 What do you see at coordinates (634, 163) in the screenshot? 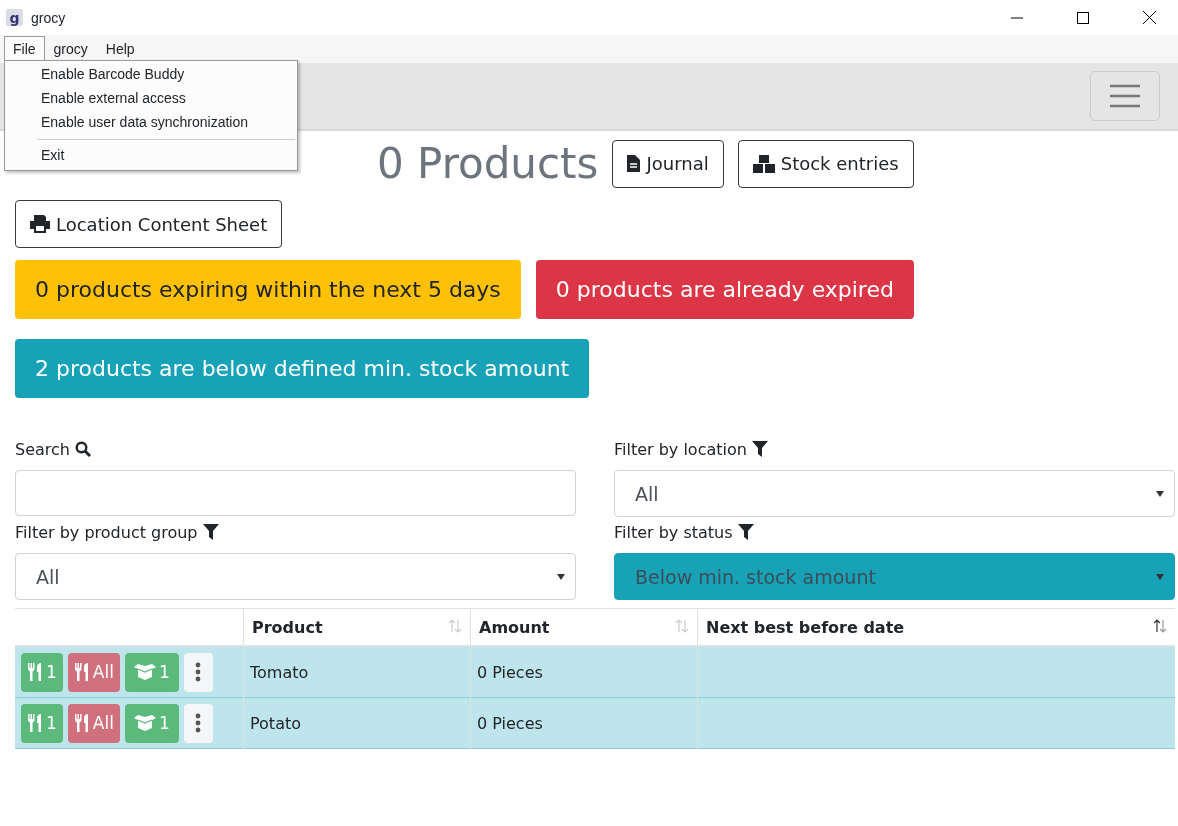
I see `document-icon` at bounding box center [634, 163].